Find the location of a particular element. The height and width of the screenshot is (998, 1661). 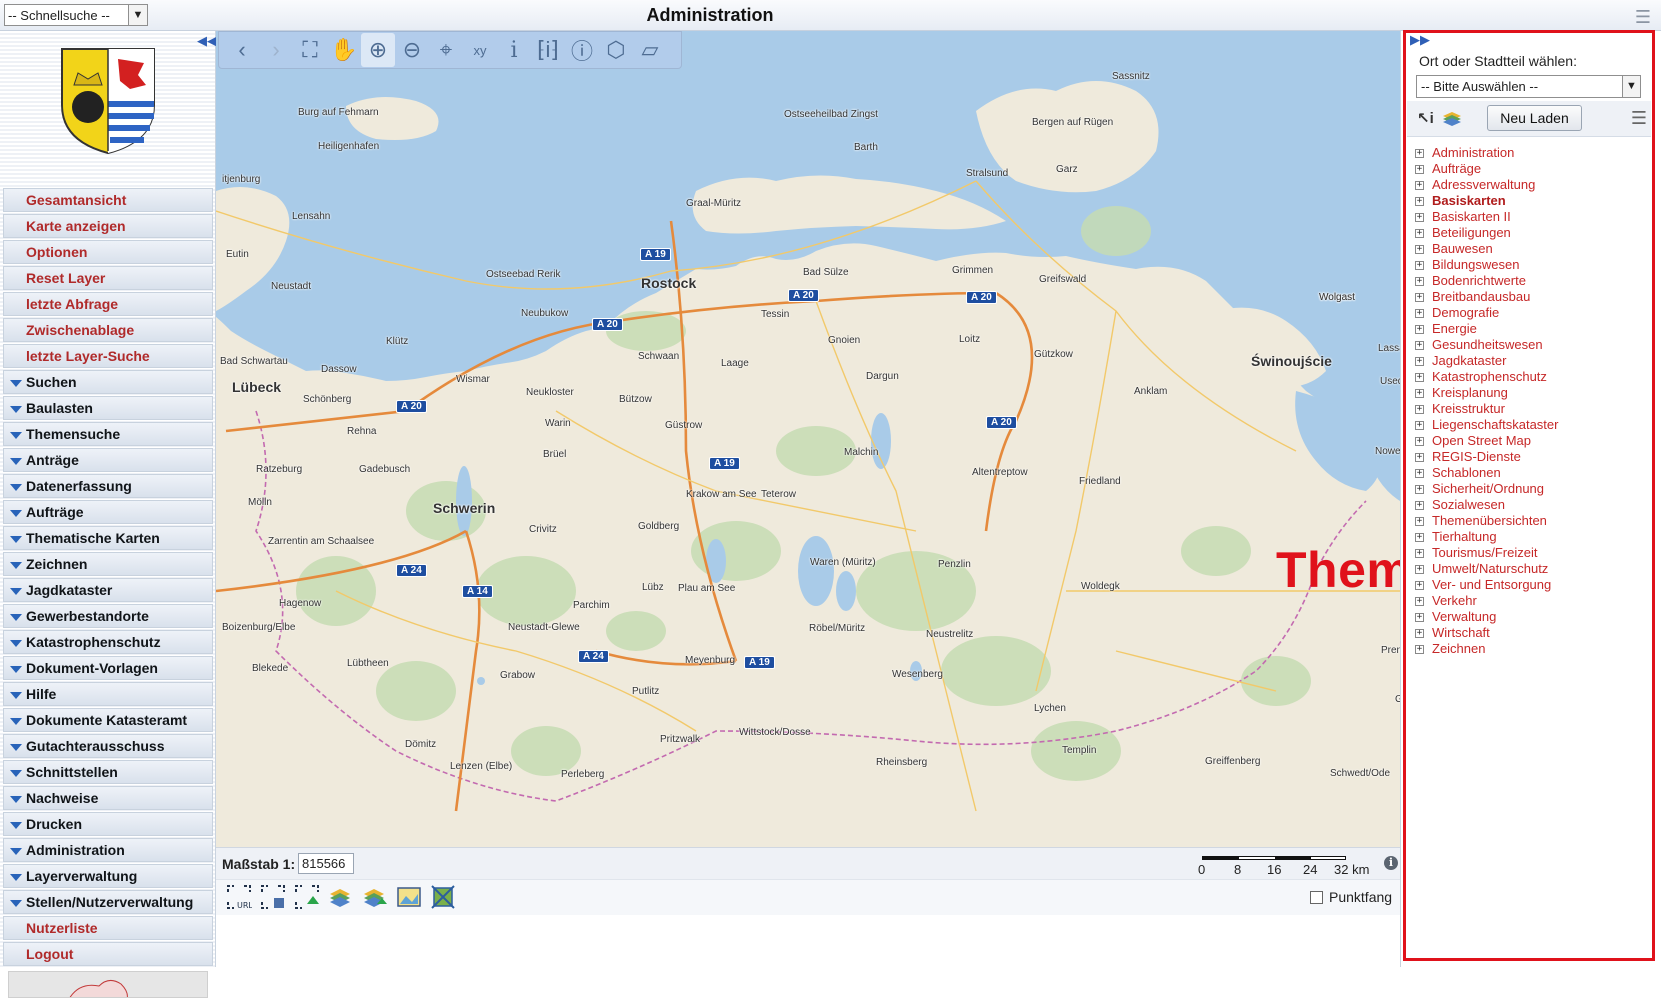

tree-item: + Gesundheitswesen is located at coordinates (1533, 345).